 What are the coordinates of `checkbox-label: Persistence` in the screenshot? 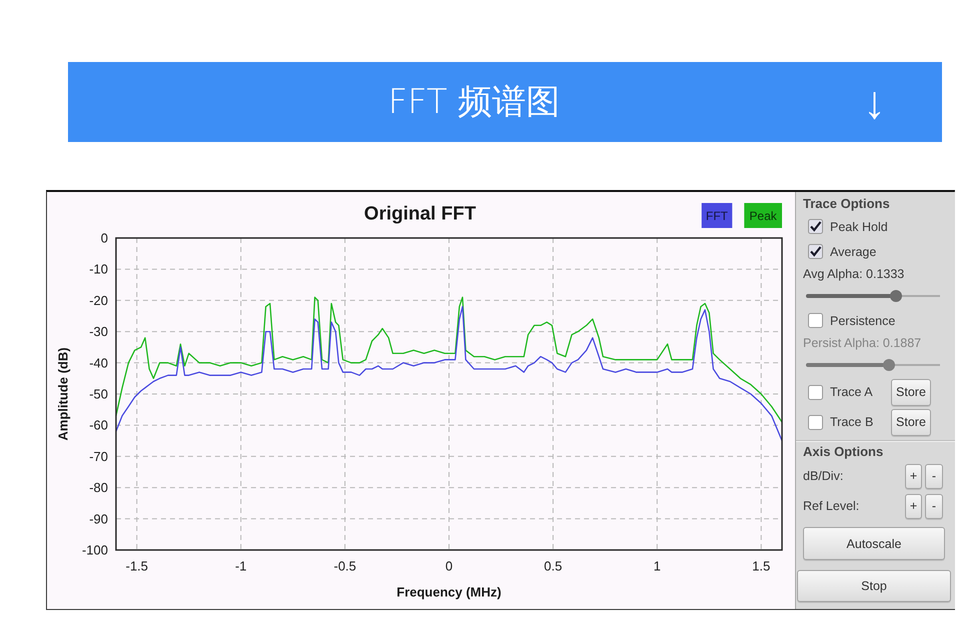 It's located at (863, 321).